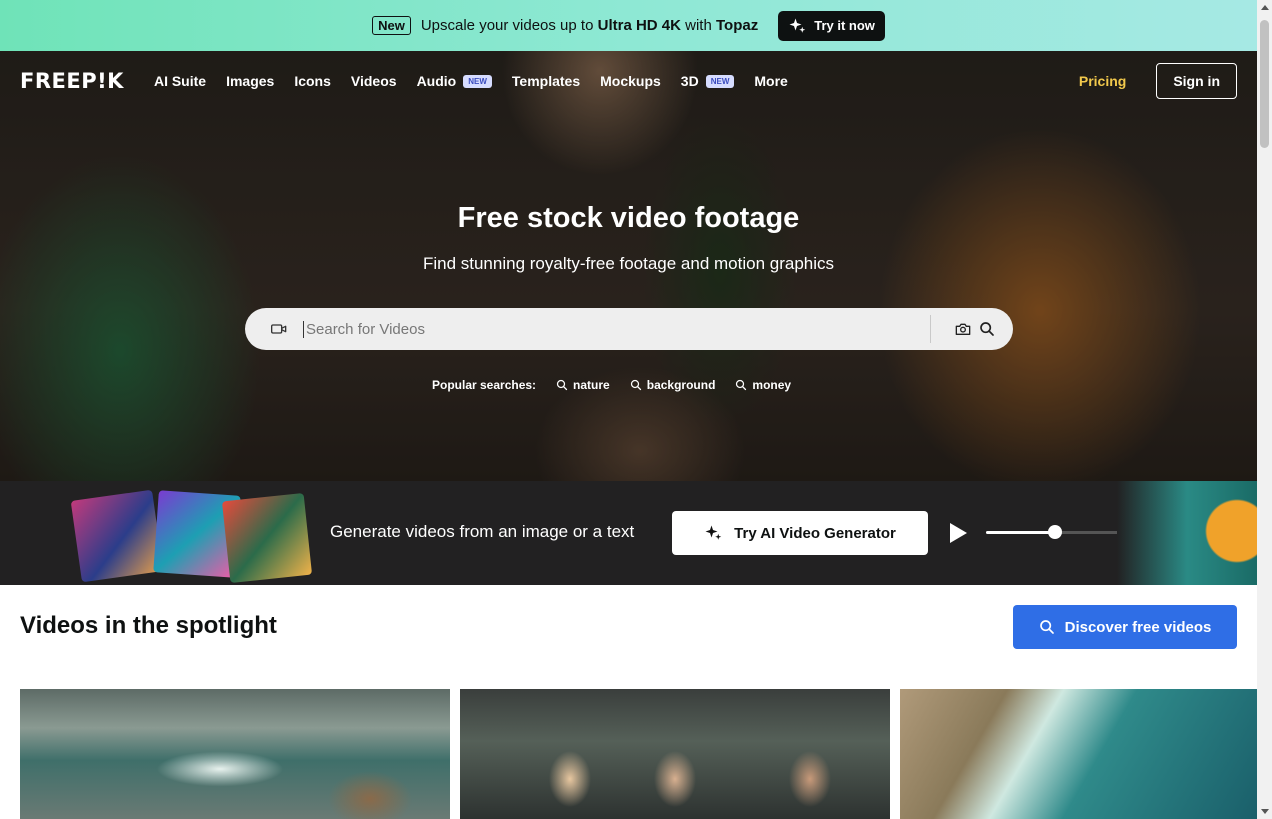  Describe the element at coordinates (482, 531) in the screenshot. I see `ai-band-text: Generate videos from an image or a text` at that location.